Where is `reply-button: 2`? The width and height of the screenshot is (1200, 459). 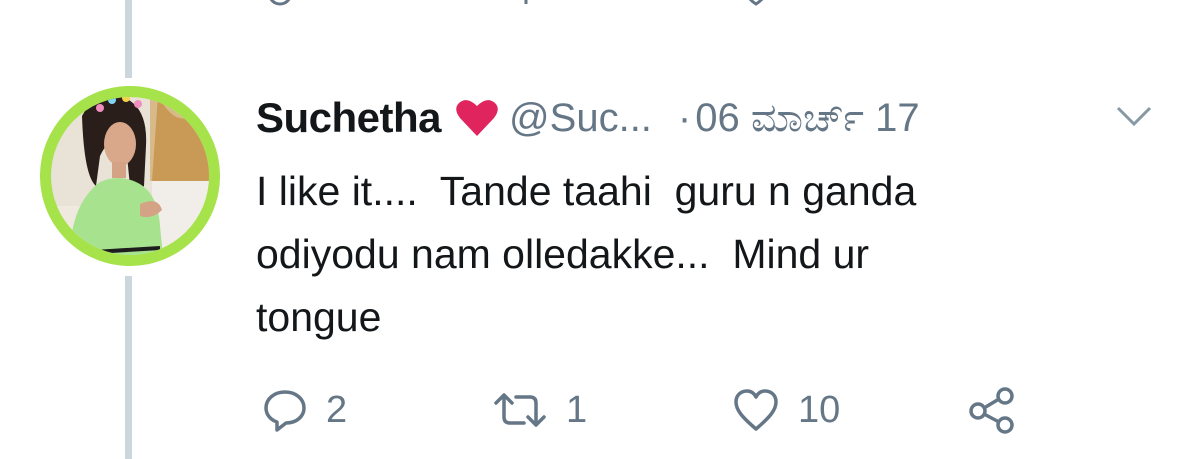
reply-button: 2 is located at coordinates (304, 410).